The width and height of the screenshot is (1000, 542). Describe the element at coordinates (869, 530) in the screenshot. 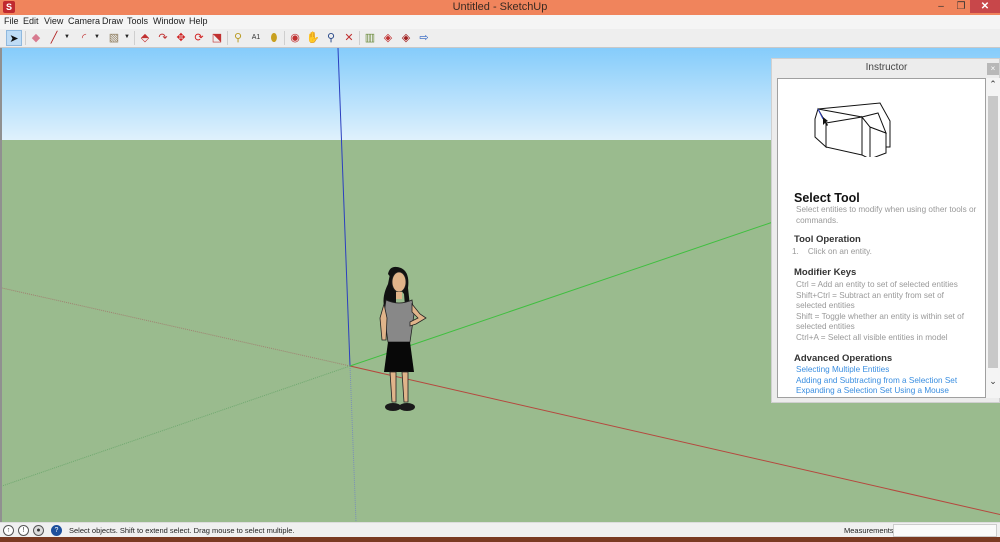

I see `measurements-label: Measurements` at that location.